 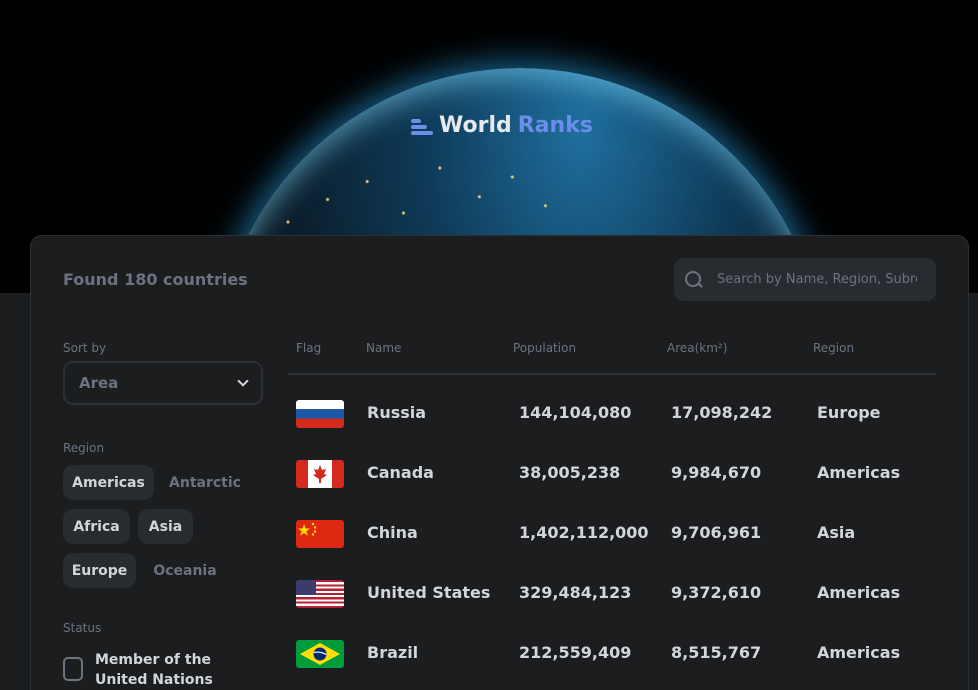 What do you see at coordinates (575, 592) in the screenshot?
I see `country-population: 329,484,123` at bounding box center [575, 592].